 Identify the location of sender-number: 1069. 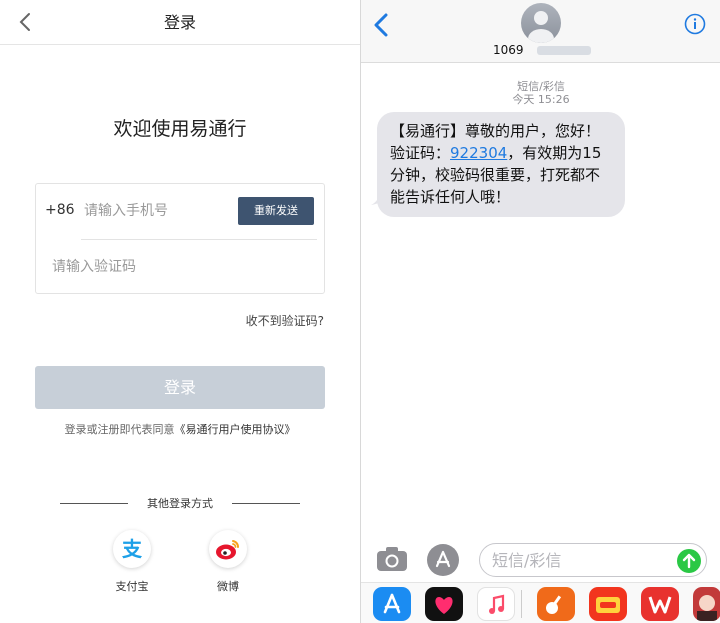
(508, 50).